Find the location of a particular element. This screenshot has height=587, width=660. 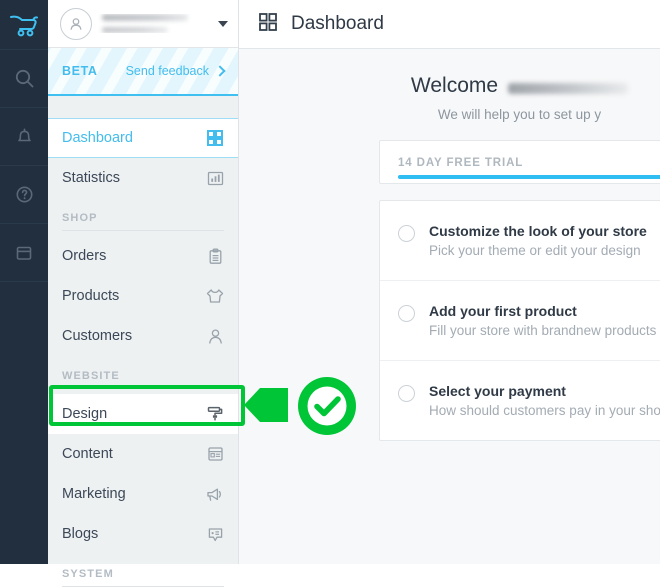

chevron-right-icon is located at coordinates (220, 71).